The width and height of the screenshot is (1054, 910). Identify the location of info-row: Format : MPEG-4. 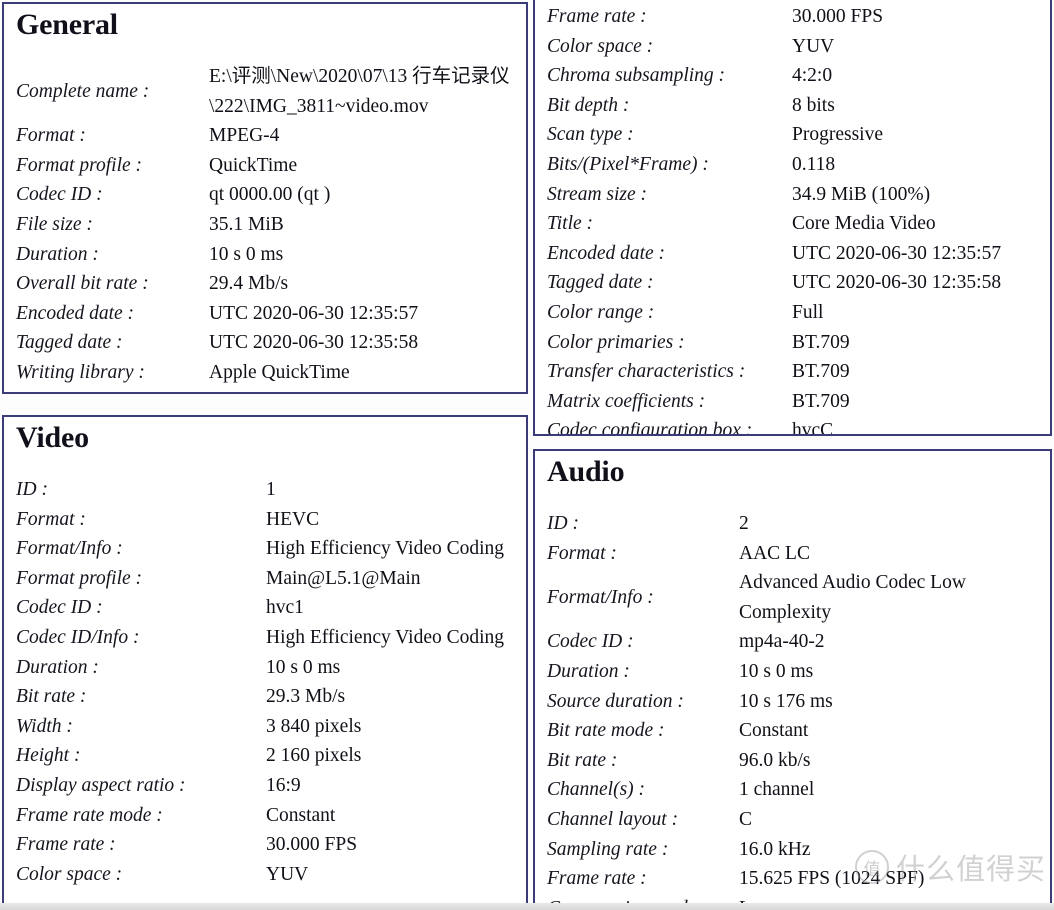
(271, 136).